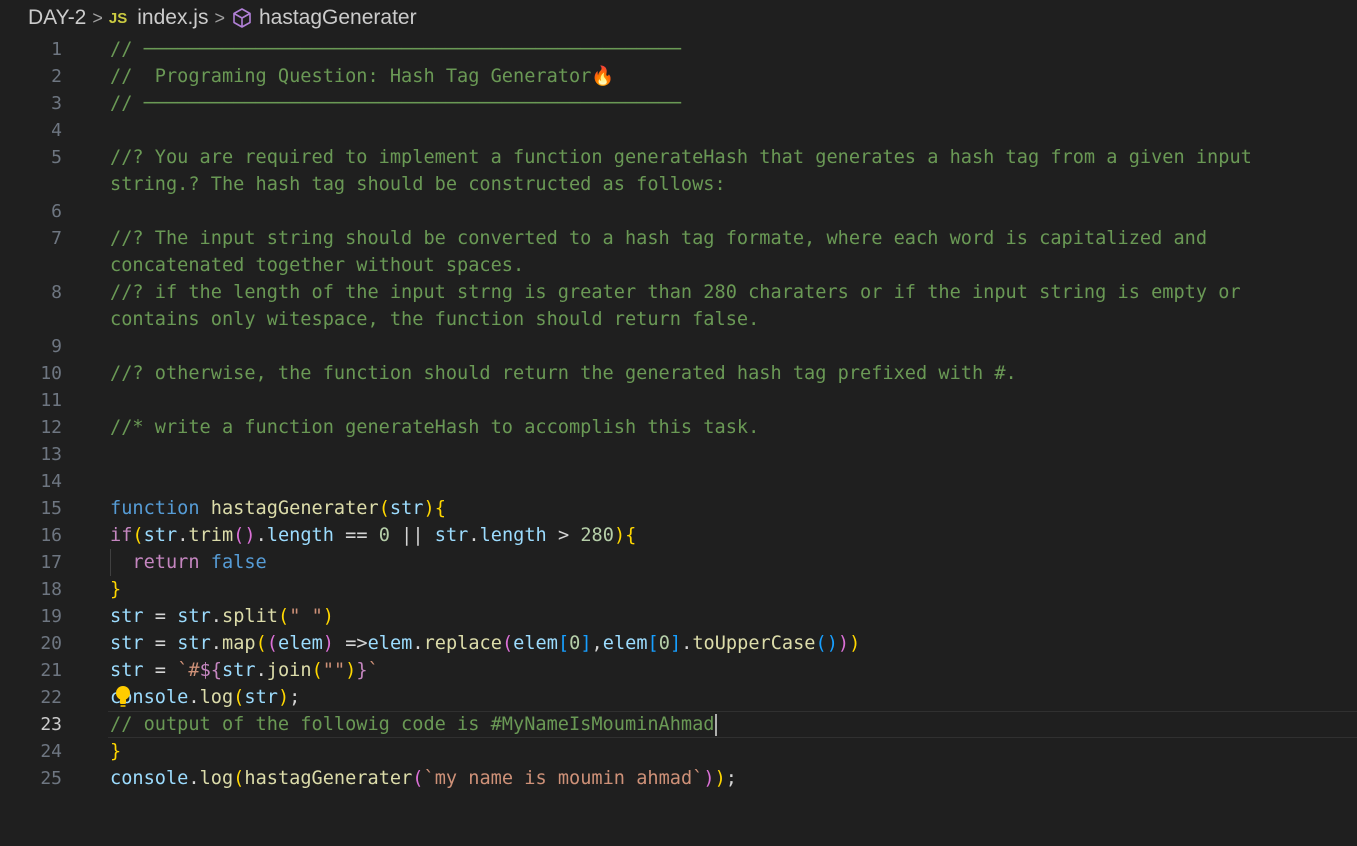 The image size is (1357, 846). I want to click on line-number: 4, so click(56, 130).